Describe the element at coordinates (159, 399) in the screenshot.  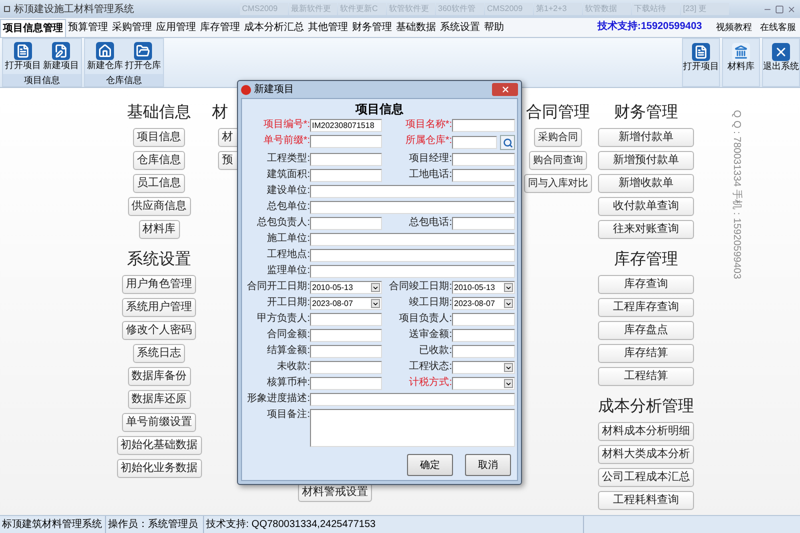
I see `nav-button: 数据库还原` at that location.